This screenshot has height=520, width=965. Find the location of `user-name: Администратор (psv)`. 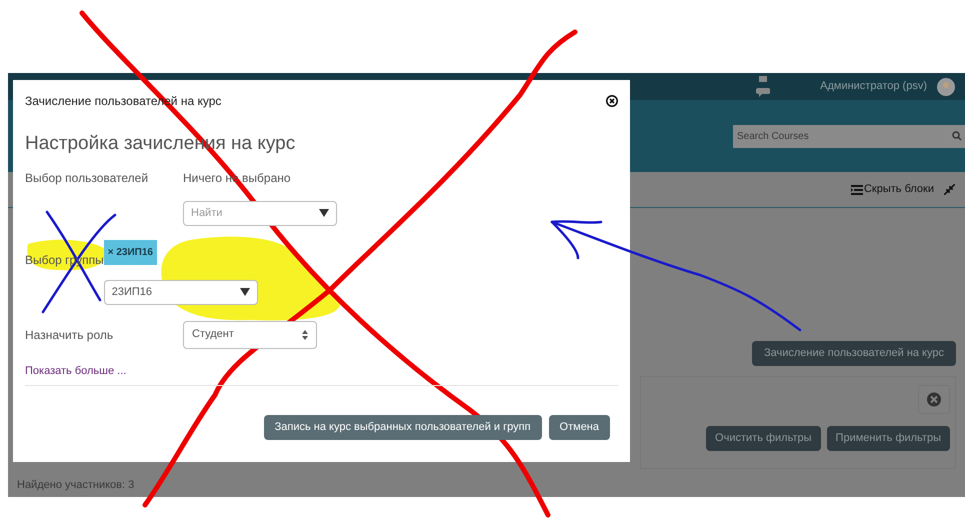

user-name: Администратор (psv) is located at coordinates (873, 86).